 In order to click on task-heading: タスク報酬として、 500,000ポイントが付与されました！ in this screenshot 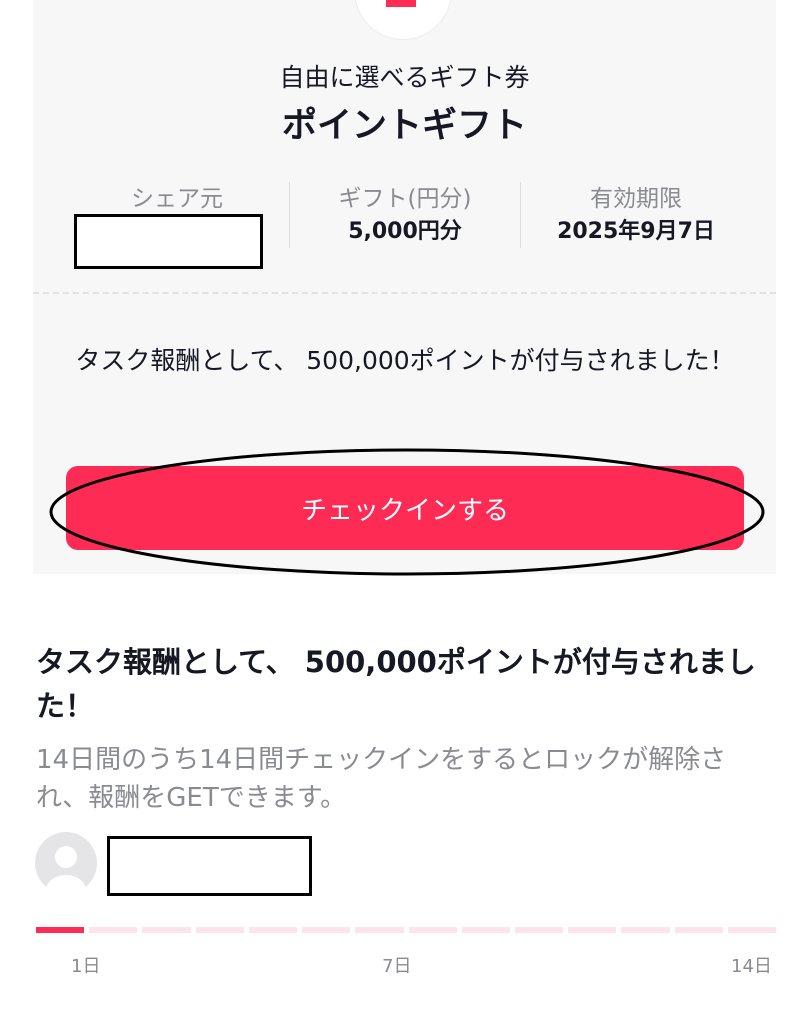, I will do `click(396, 684)`.